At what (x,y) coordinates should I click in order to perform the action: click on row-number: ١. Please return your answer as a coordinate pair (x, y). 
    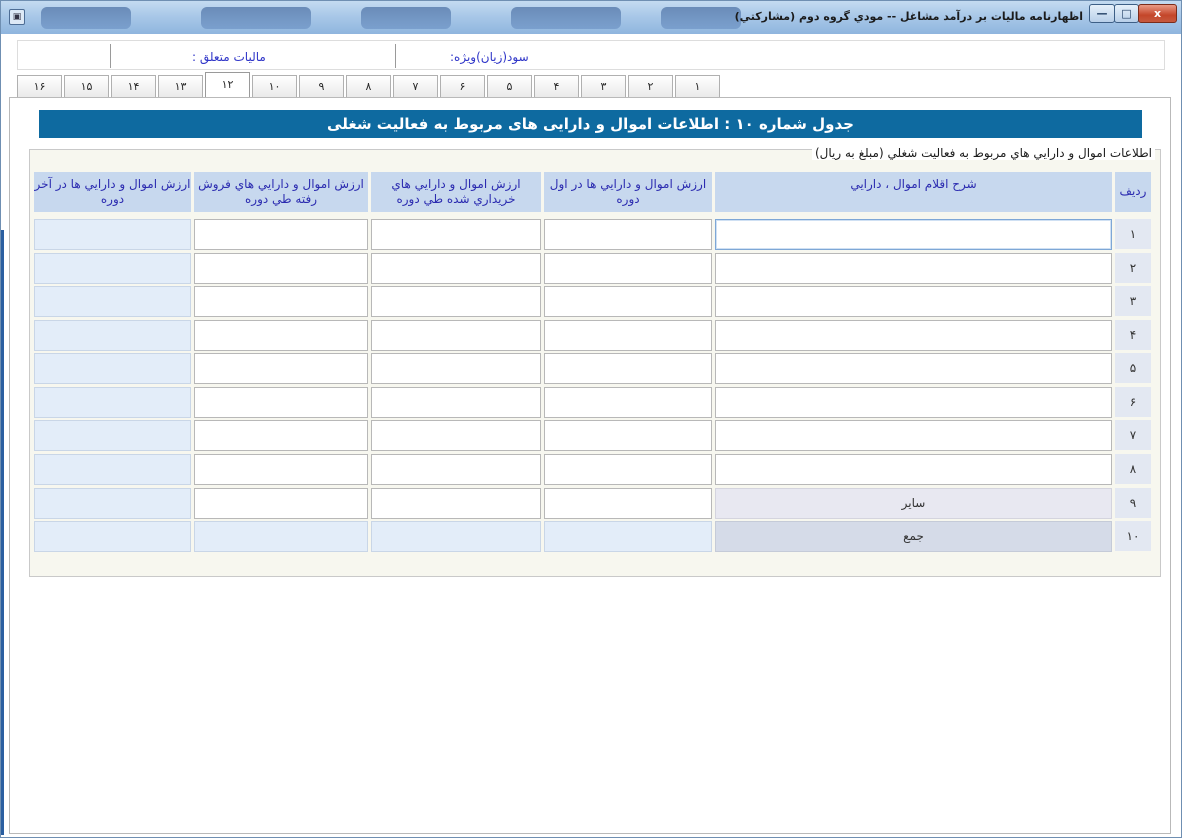
    Looking at the image, I should click on (1133, 234).